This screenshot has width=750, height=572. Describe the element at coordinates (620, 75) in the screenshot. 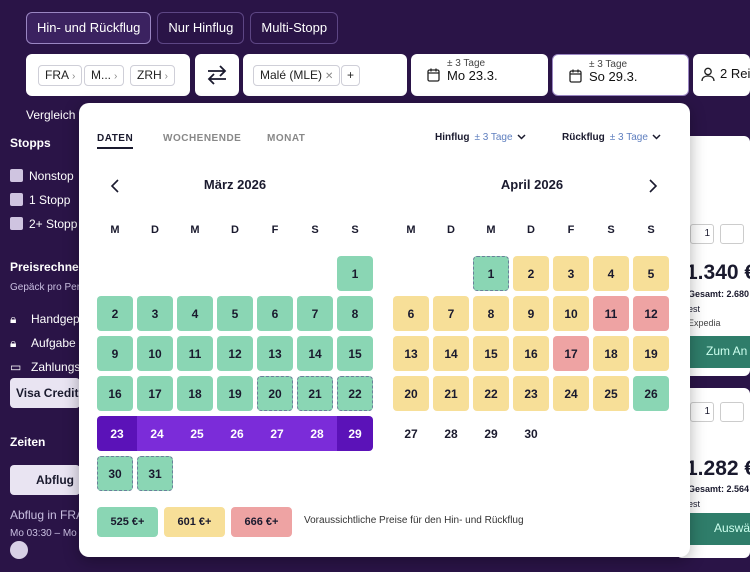

I see `return-date-field: ± 3 Tage So 29.3.` at that location.